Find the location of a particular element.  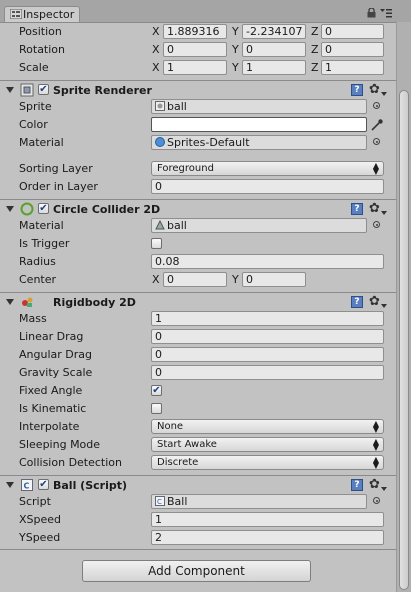

sprite-renderer-icon is located at coordinates (27, 90).